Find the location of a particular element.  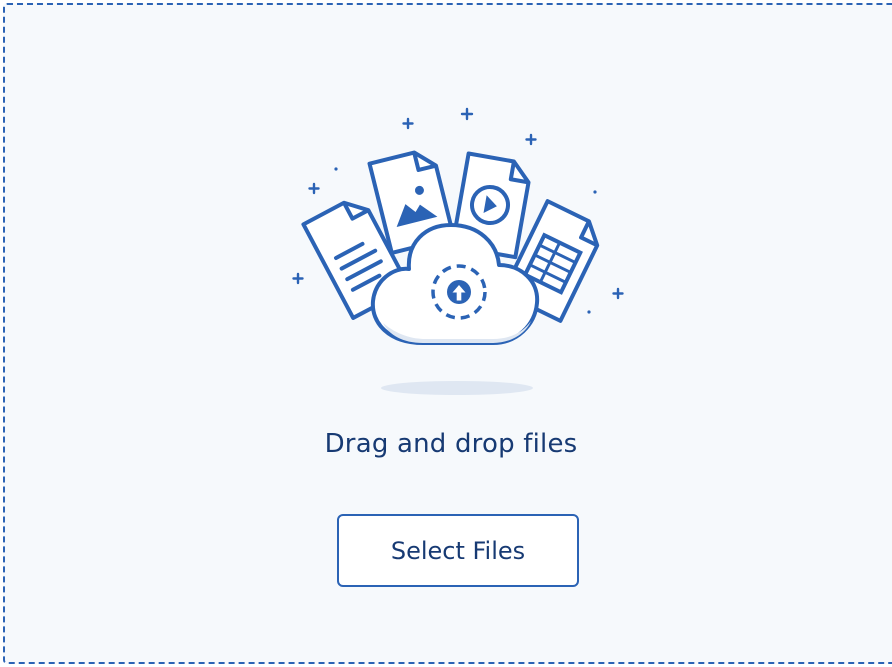

illustration-shadow is located at coordinates (457, 388).